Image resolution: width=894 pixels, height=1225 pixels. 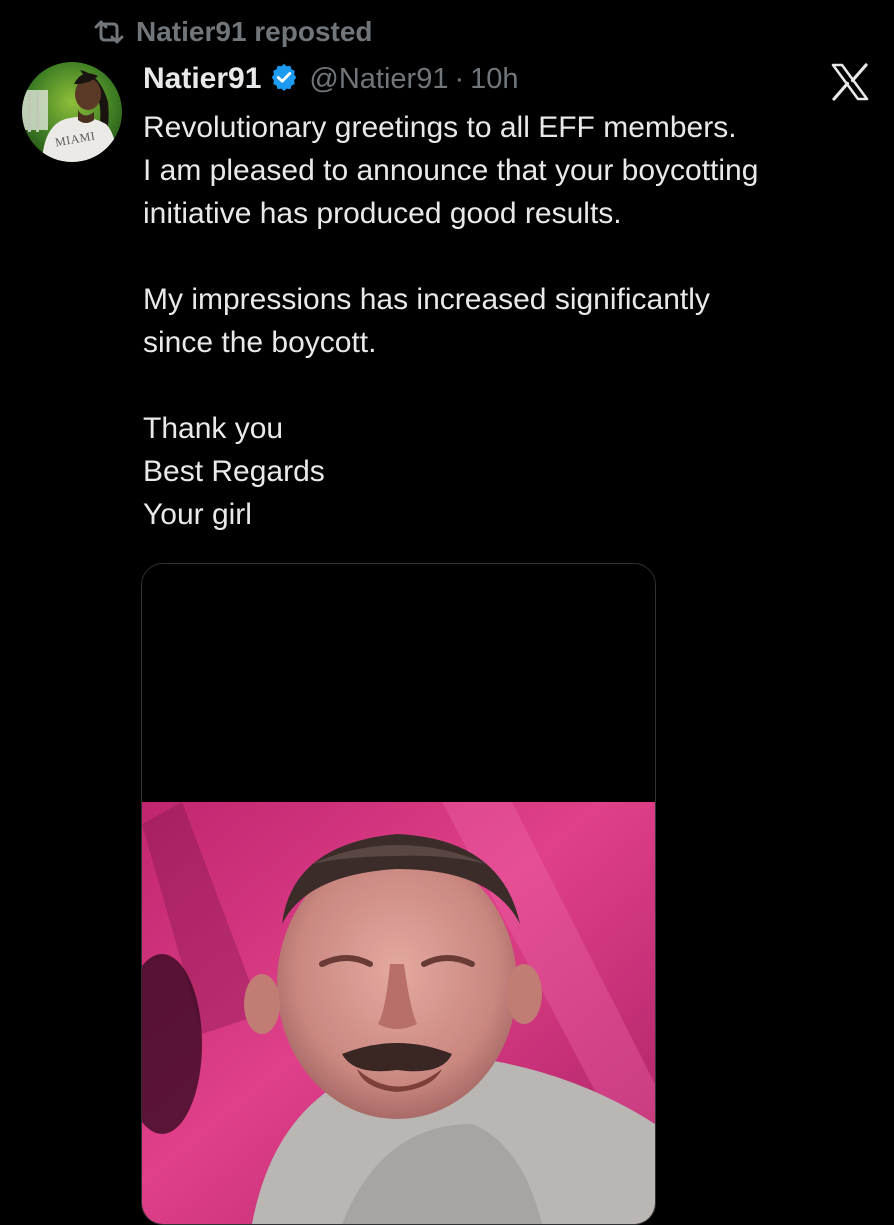 I want to click on tweet-header: Natier91 @Natier91 · 10h, so click(x=331, y=79).